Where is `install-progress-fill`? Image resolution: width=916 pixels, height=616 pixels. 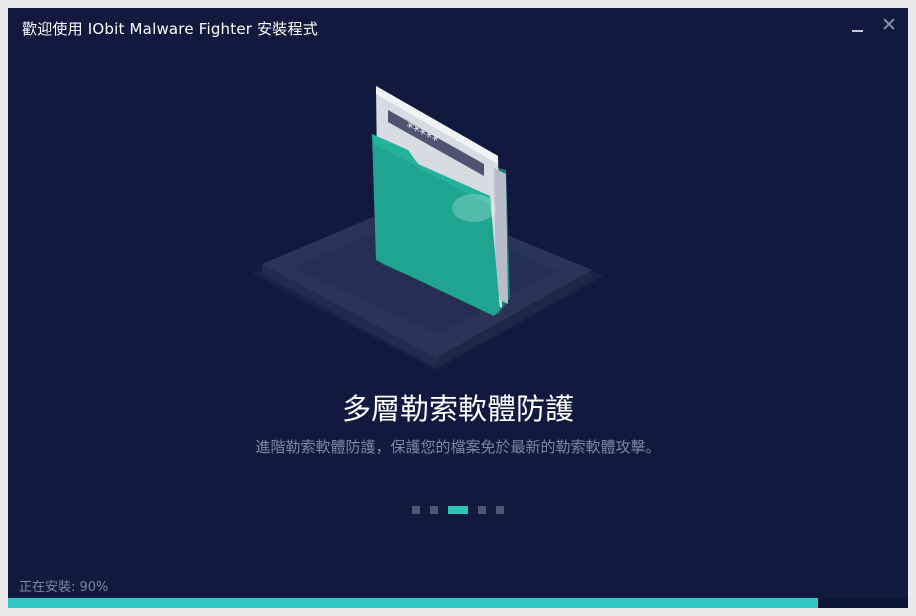
install-progress-fill is located at coordinates (413, 603).